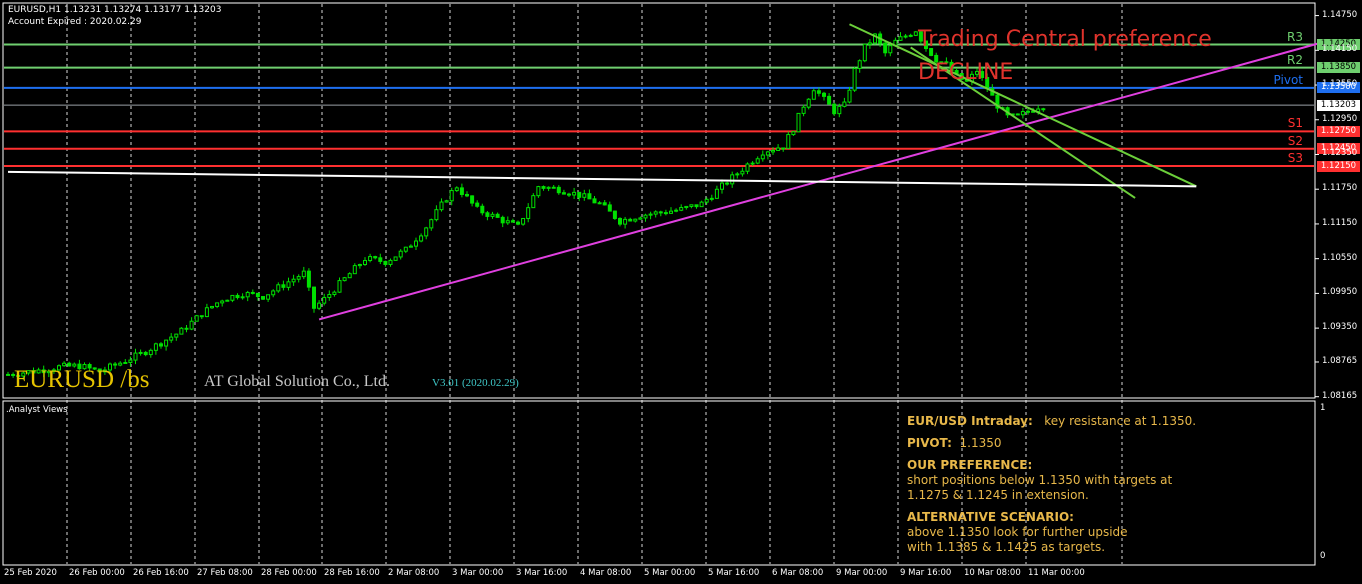 This screenshot has height=584, width=1362. I want to click on trendline-support-base, so click(602, 179).